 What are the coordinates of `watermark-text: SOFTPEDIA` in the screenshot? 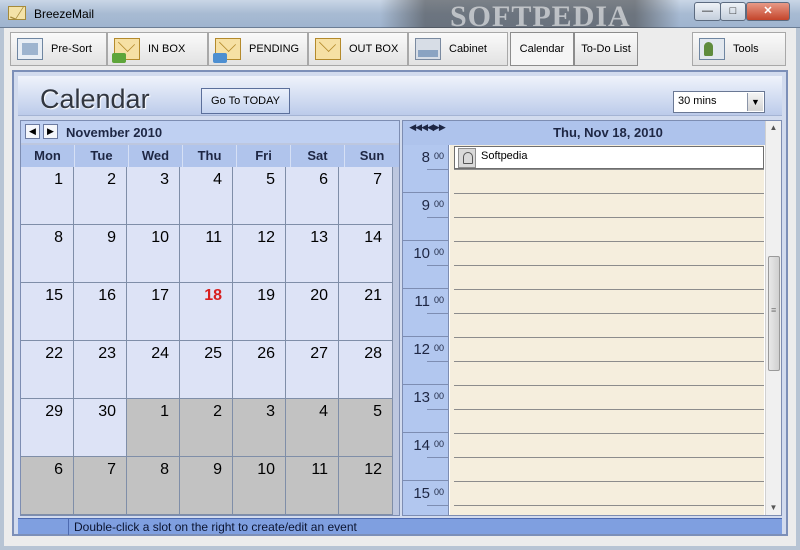 It's located at (540, 16).